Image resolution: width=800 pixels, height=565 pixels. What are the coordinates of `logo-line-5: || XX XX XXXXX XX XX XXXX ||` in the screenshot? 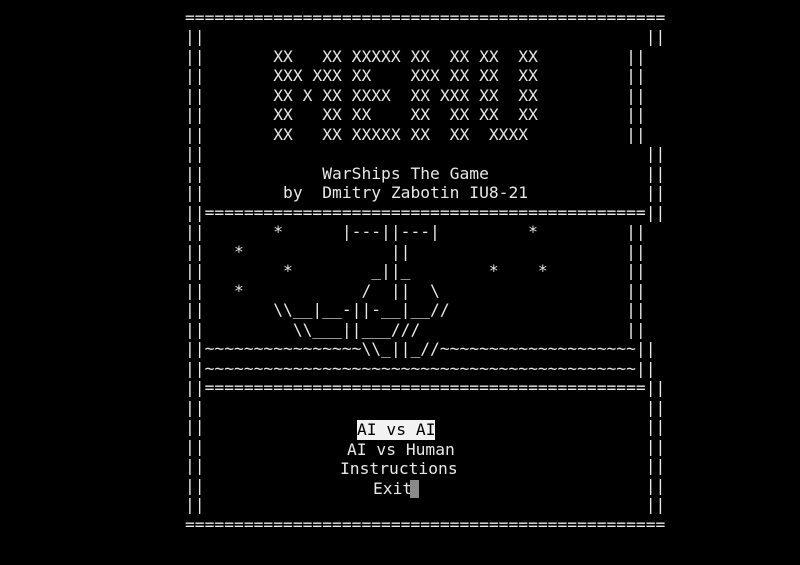 It's located at (415, 134).